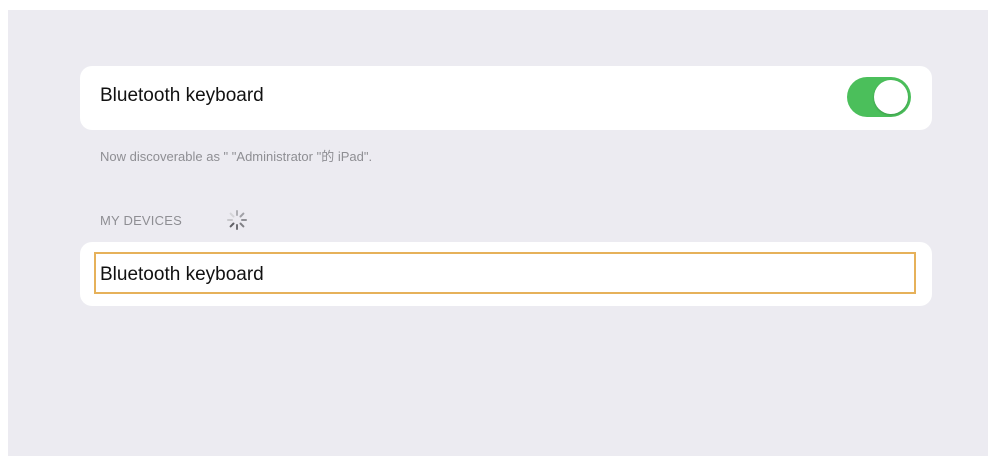  I want to click on bluetooth-toggle-row: Bluetooth keyboard, so click(506, 98).